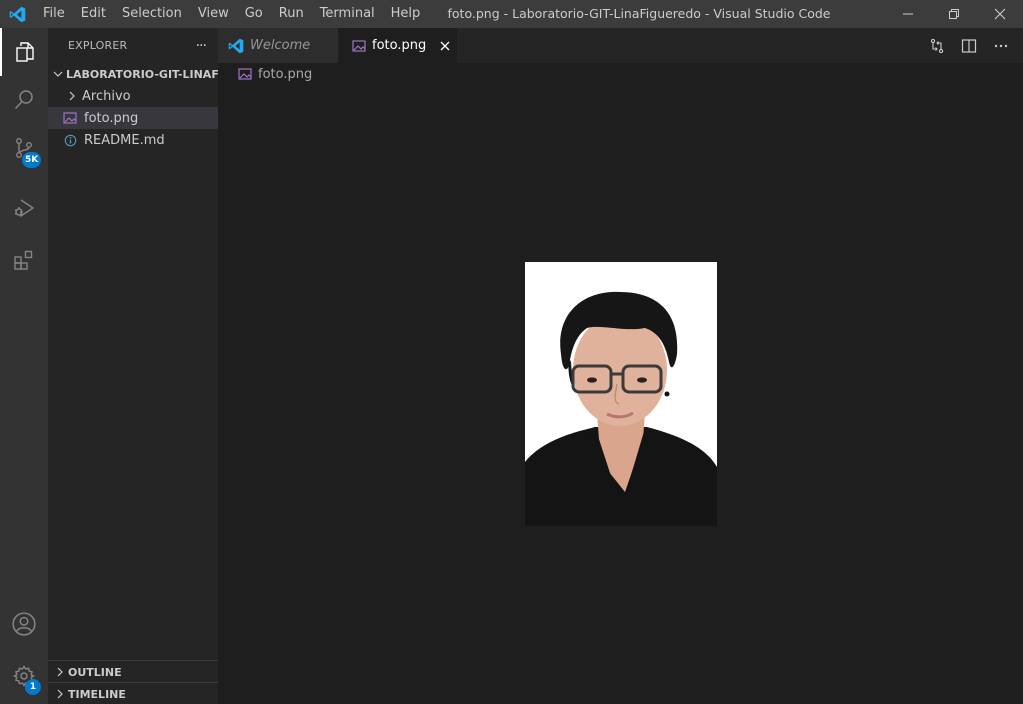 The width and height of the screenshot is (1023, 704). I want to click on tree-item-readme: README.md, so click(133, 140).